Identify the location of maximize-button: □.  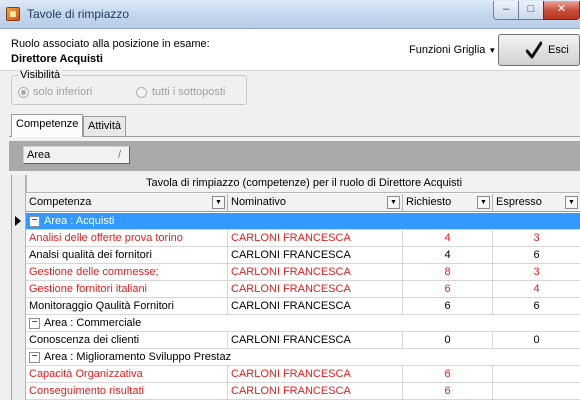
(531, 10).